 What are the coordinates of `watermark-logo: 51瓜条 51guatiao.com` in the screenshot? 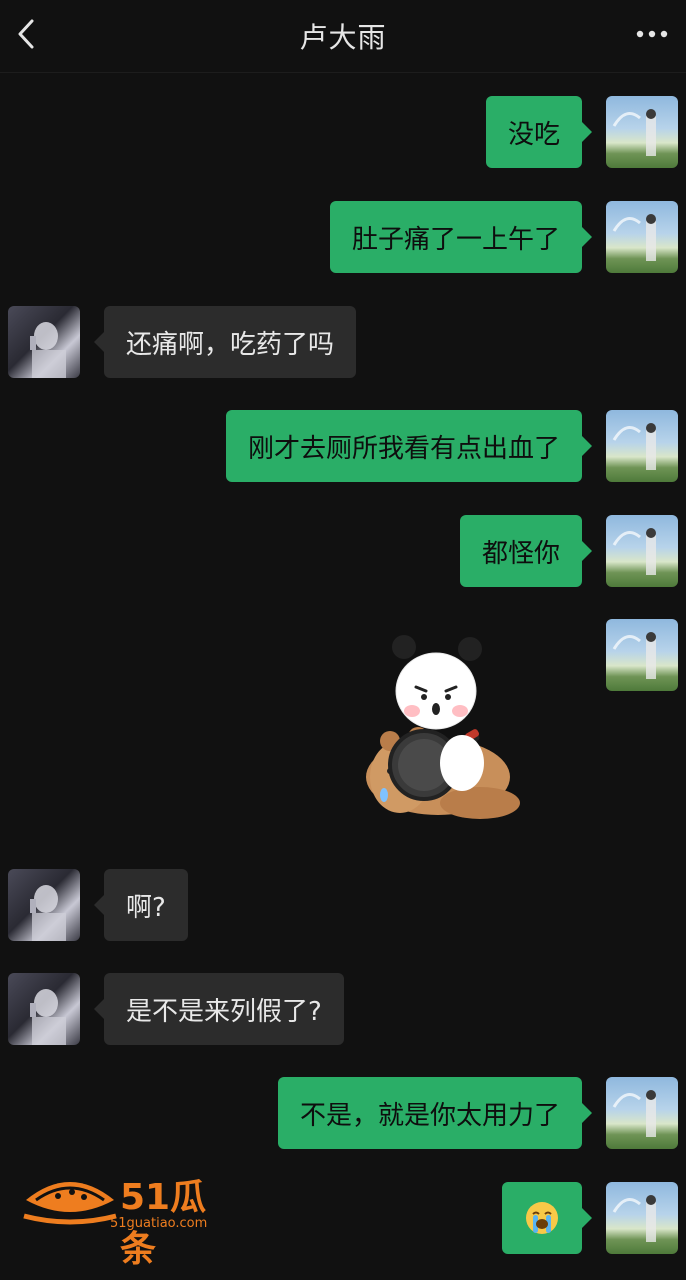 It's located at (132, 1220).